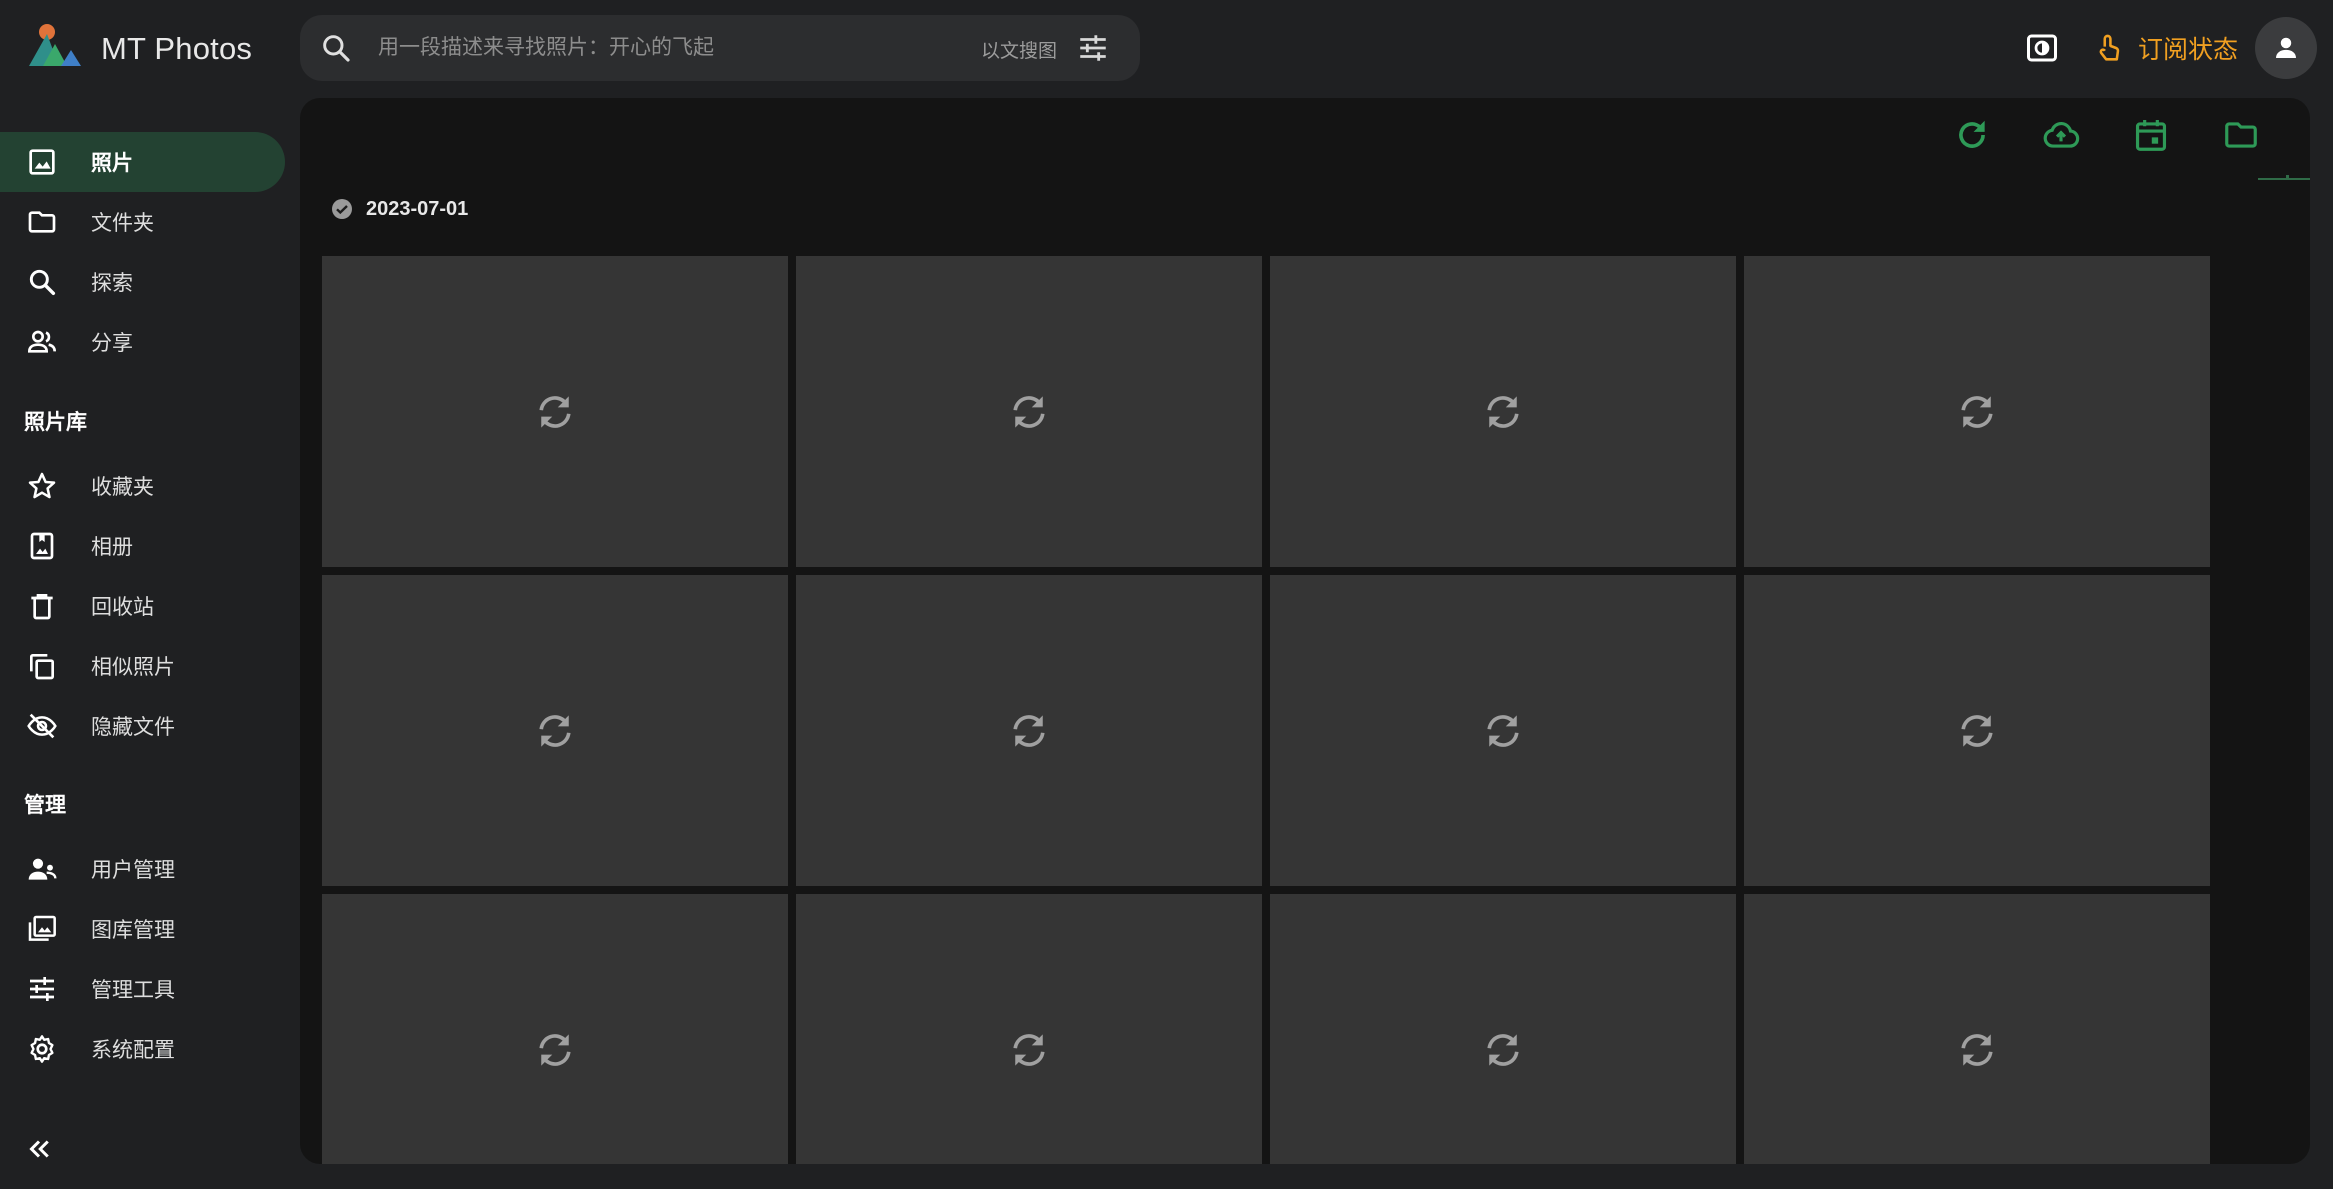 This screenshot has height=1189, width=2333. Describe the element at coordinates (42, 928) in the screenshot. I see `photo-library-icon` at that location.